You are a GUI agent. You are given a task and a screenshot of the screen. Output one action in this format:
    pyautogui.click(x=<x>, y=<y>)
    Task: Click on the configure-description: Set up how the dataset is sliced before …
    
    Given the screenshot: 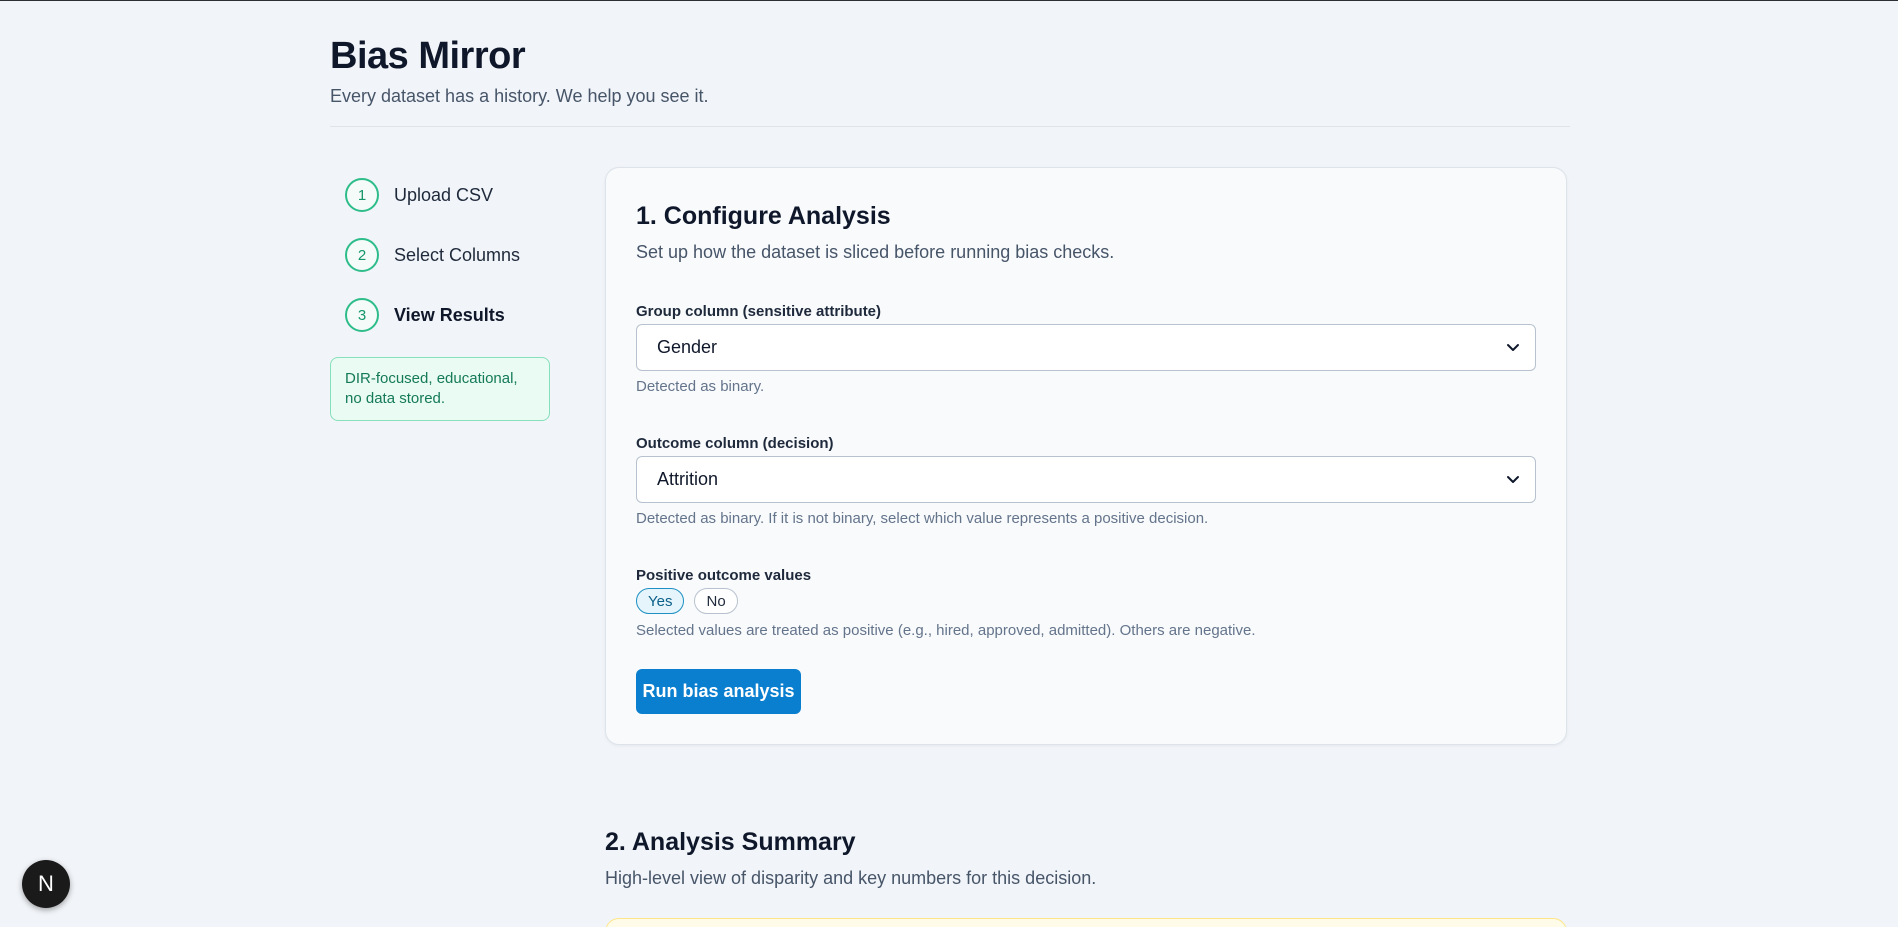 What is the action you would take?
    pyautogui.click(x=875, y=252)
    